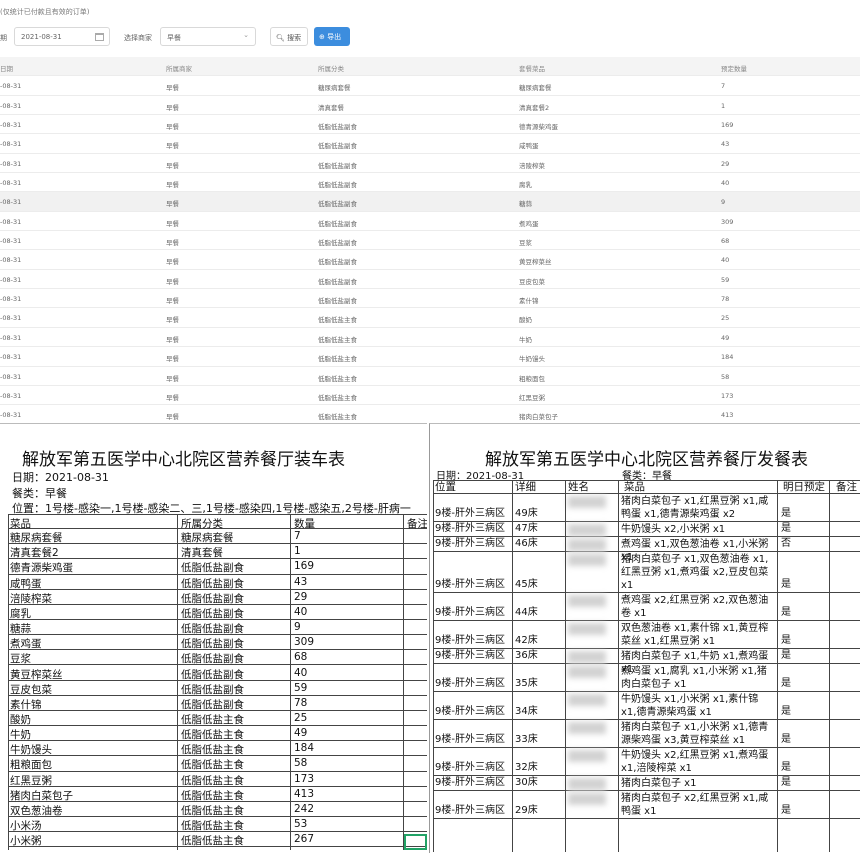  I want to click on table-row: 豆皮包菜 低脂低盐副食 59, so click(217, 688).